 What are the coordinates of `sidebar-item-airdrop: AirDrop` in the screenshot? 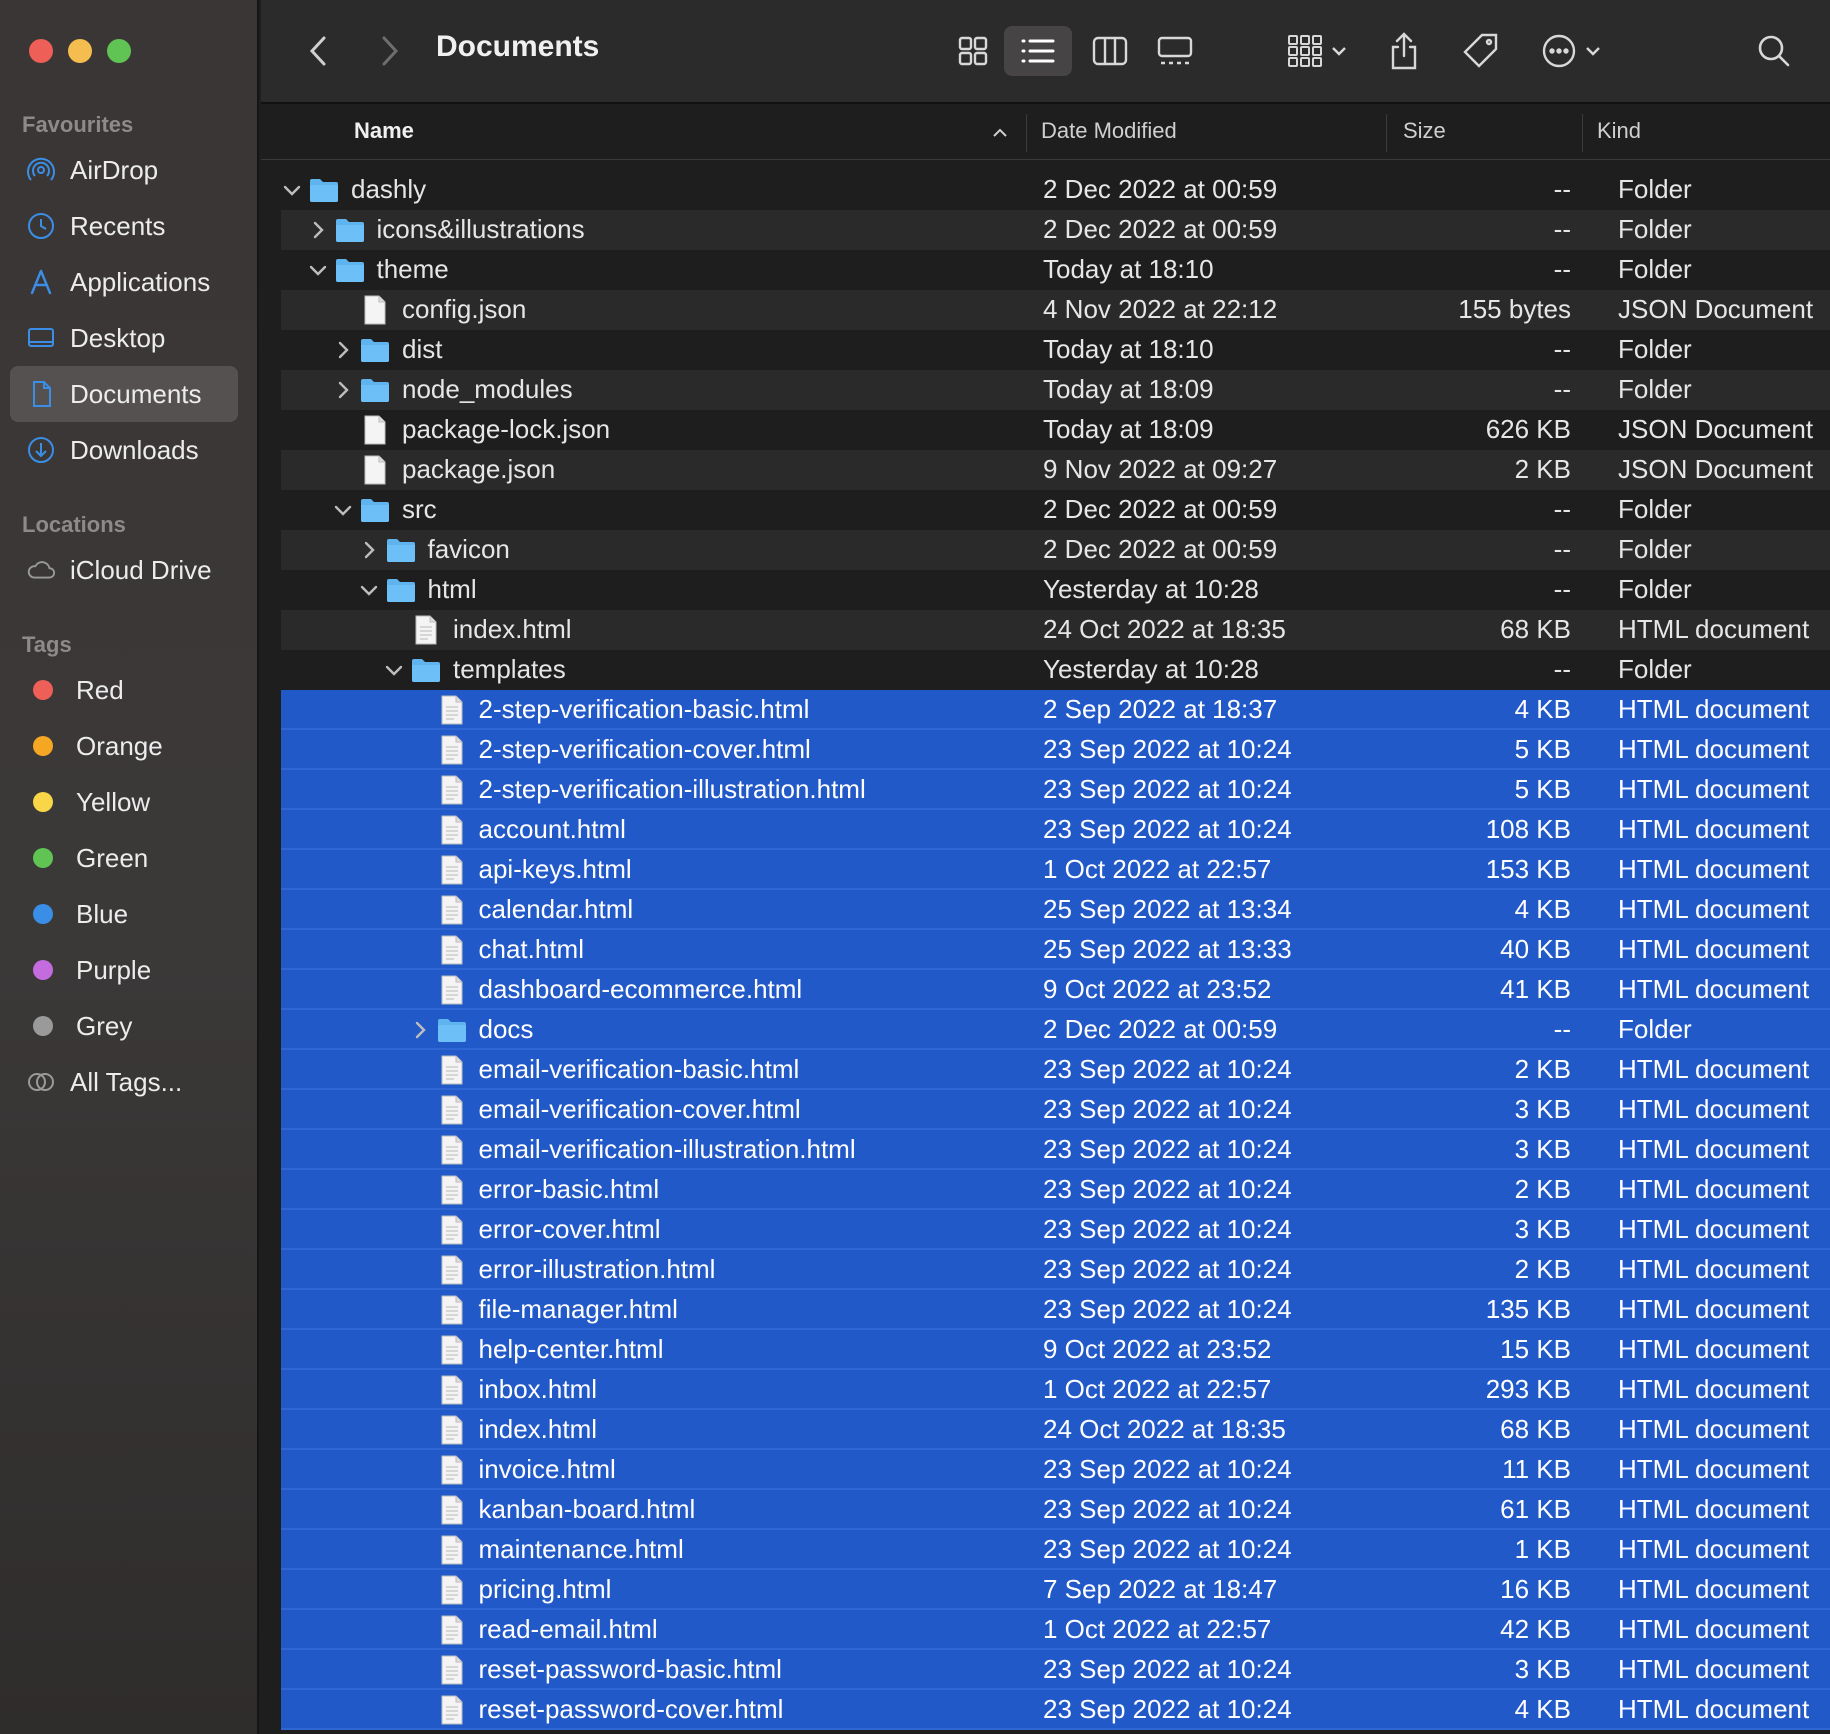 It's located at (124, 170).